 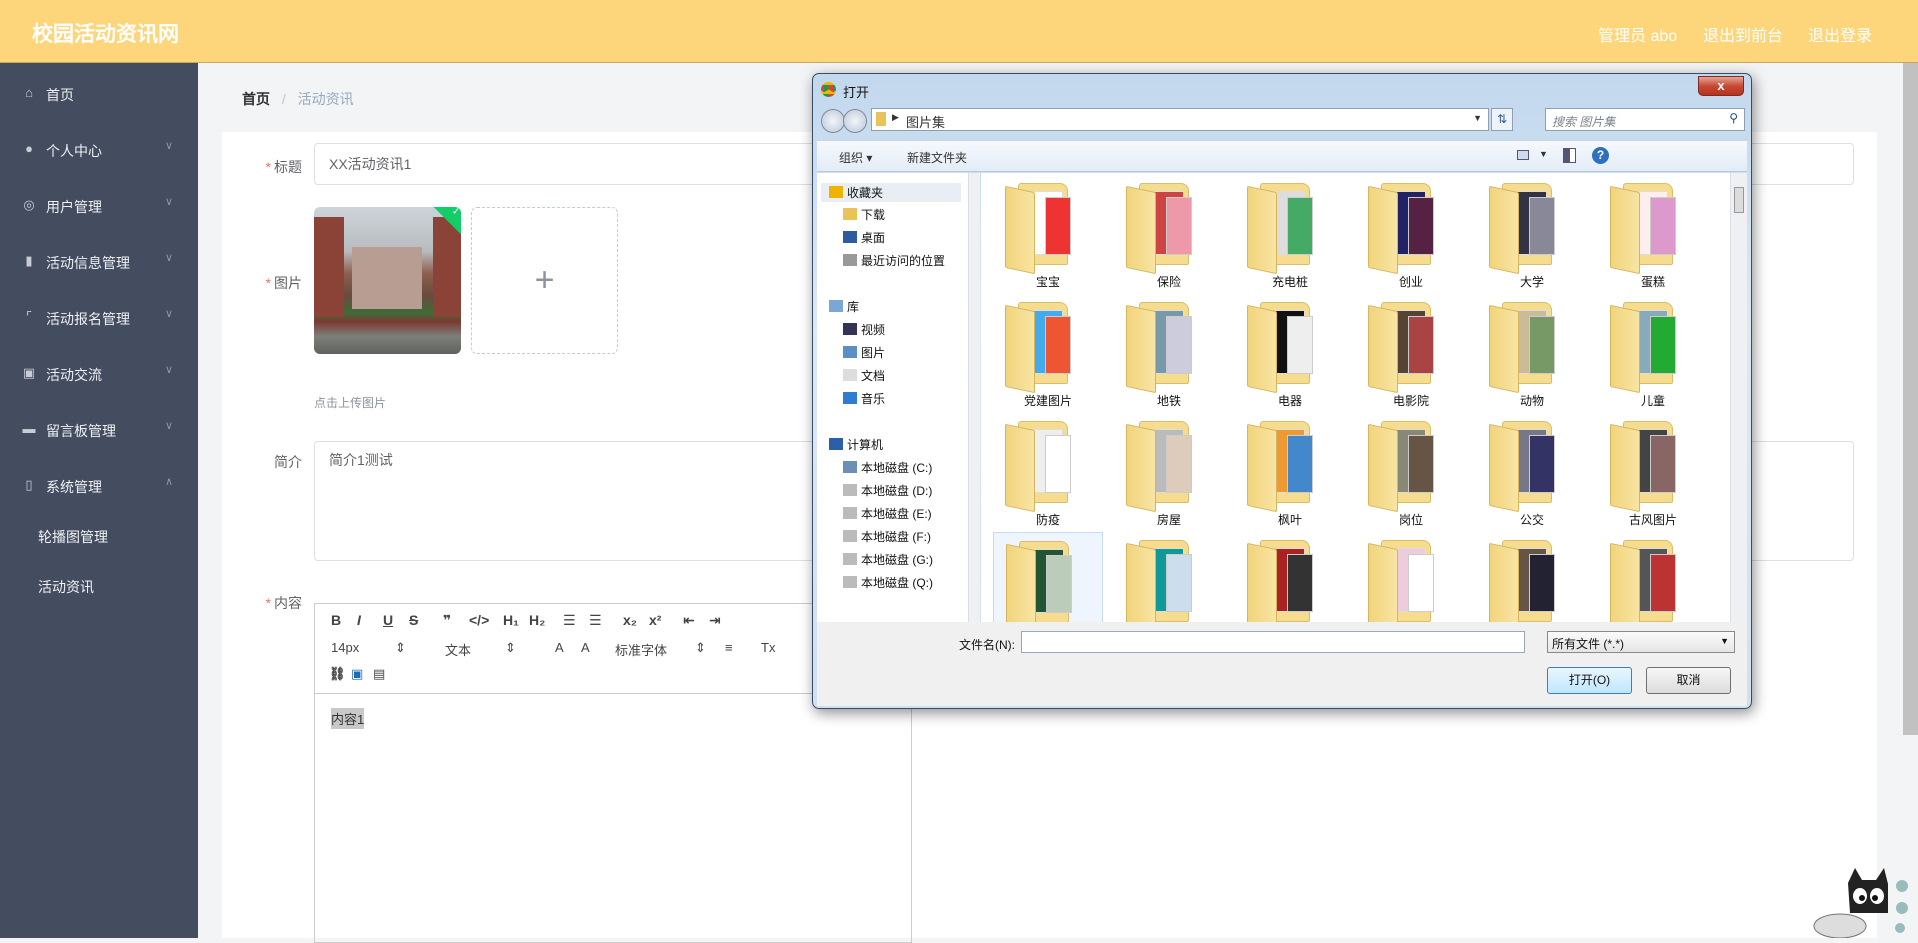 I want to click on file-type-select: 所有文件 (*.*) ▼, so click(x=1641, y=642).